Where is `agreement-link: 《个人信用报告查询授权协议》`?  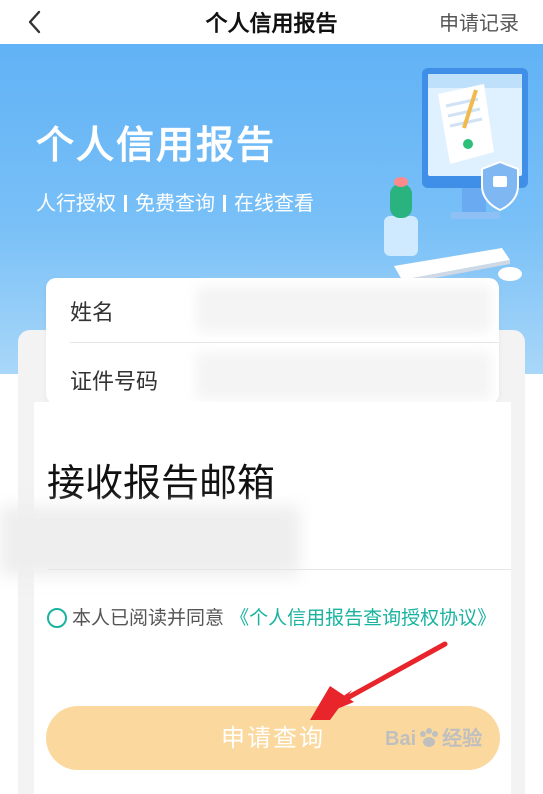 agreement-link: 《个人信用报告查询授权协议》 is located at coordinates (363, 618).